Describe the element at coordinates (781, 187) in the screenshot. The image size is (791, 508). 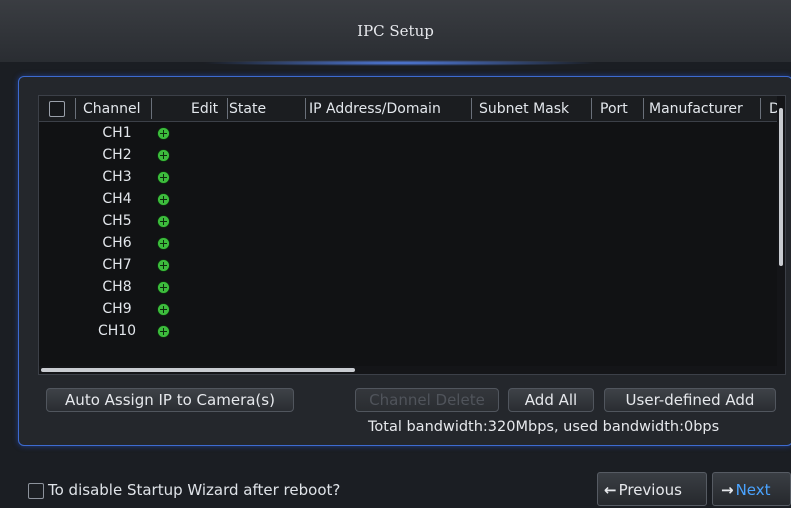
I see `vertical-scroll-thumb` at that location.